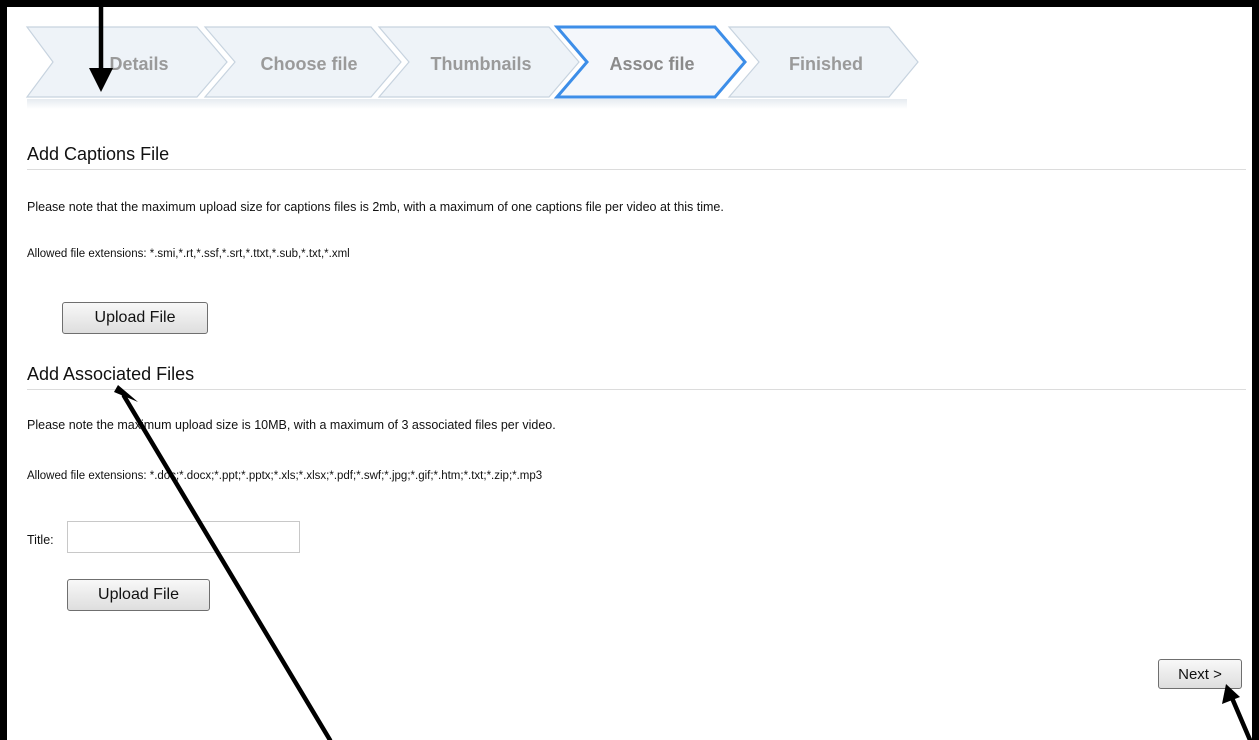  Describe the element at coordinates (636, 169) in the screenshot. I see `captions-divider` at that location.